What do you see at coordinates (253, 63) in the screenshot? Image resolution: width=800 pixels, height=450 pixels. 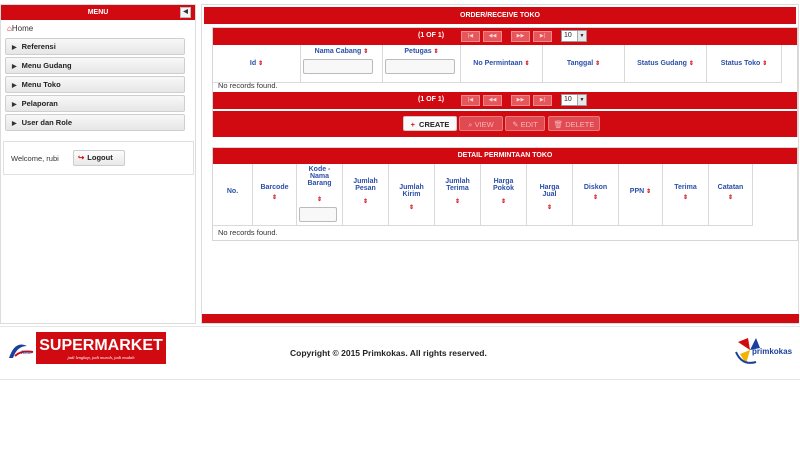 I see `col-label: Id` at bounding box center [253, 63].